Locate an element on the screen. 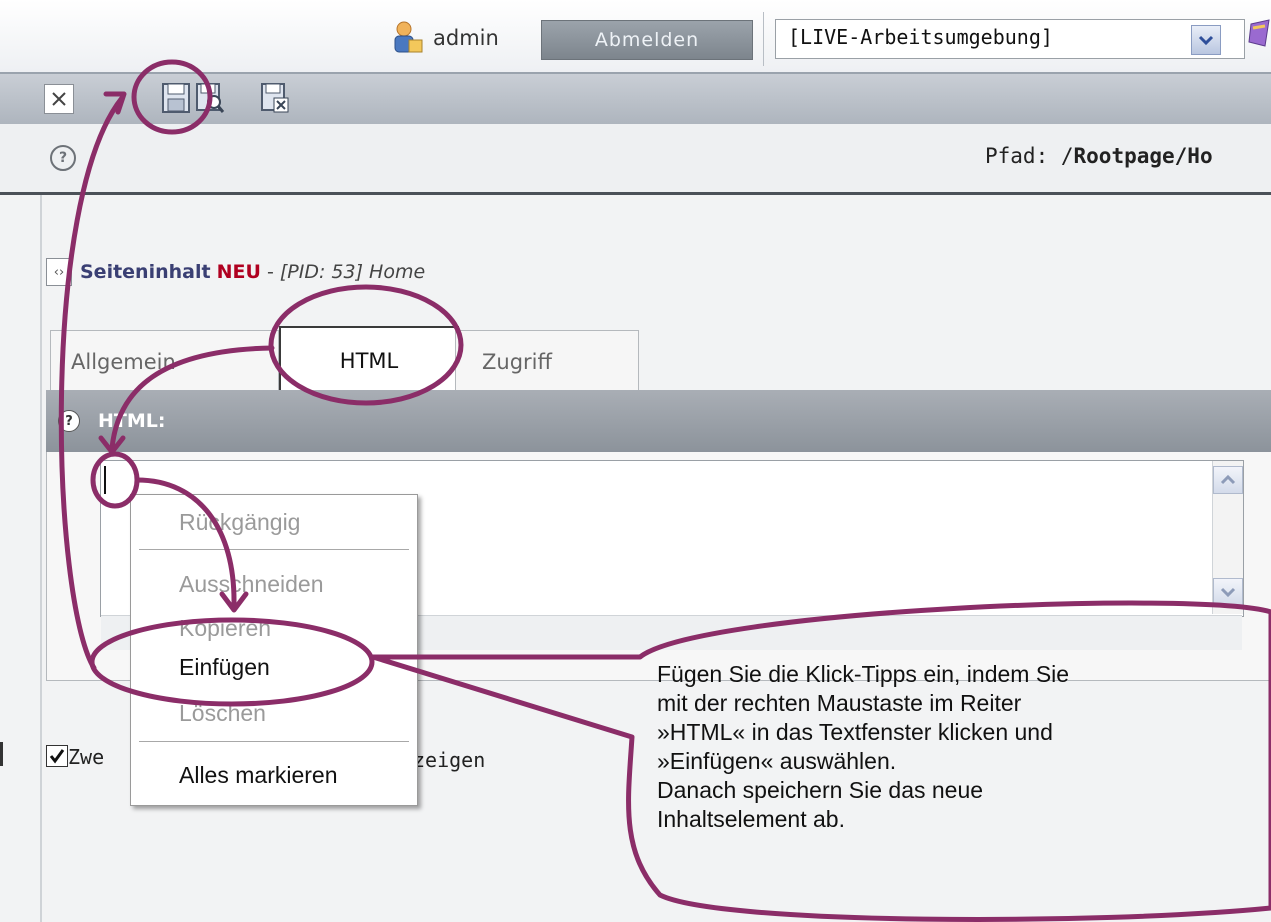  tab-access: Zugriff is located at coordinates (547, 361).